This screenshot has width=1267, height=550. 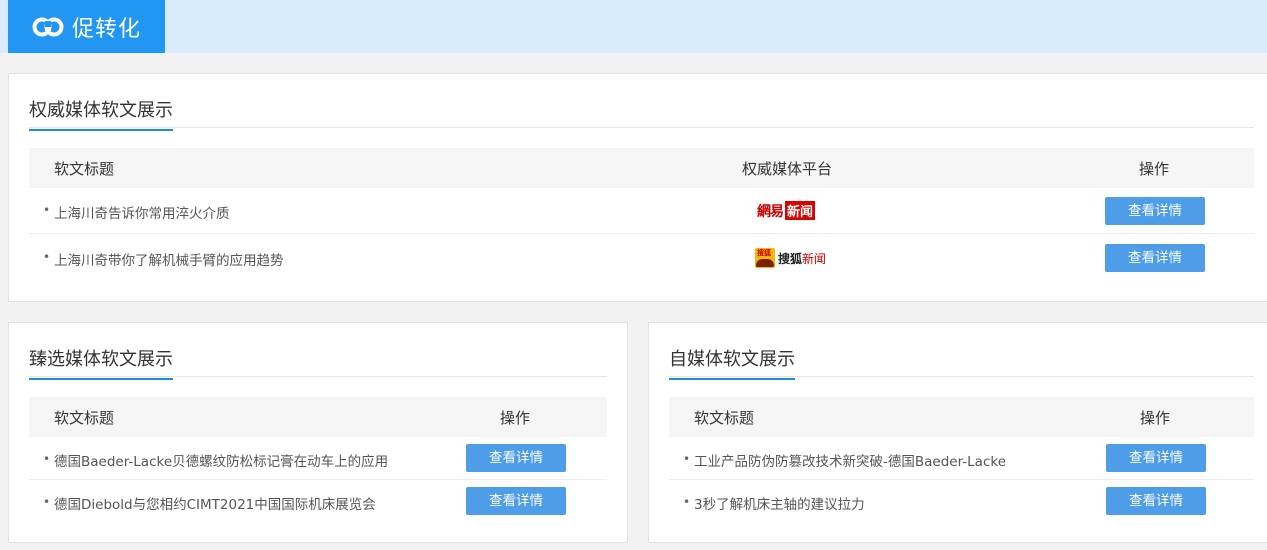 I want to click on table-row: • 上海川奇告诉你常用淬火介质 網易 新闻 查看详情, so click(x=641, y=211).